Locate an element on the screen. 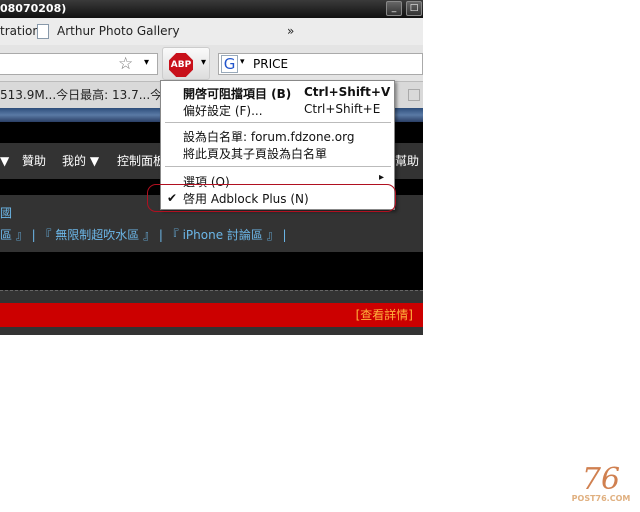 Image resolution: width=640 pixels, height=512 pixels. title-bar: 08070208) is located at coordinates (211, 9).